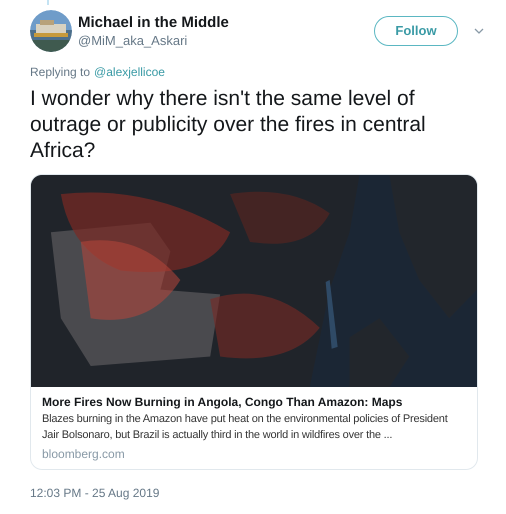 This screenshot has width=506, height=514. I want to click on mention-link: @alexjellicoe, so click(129, 72).